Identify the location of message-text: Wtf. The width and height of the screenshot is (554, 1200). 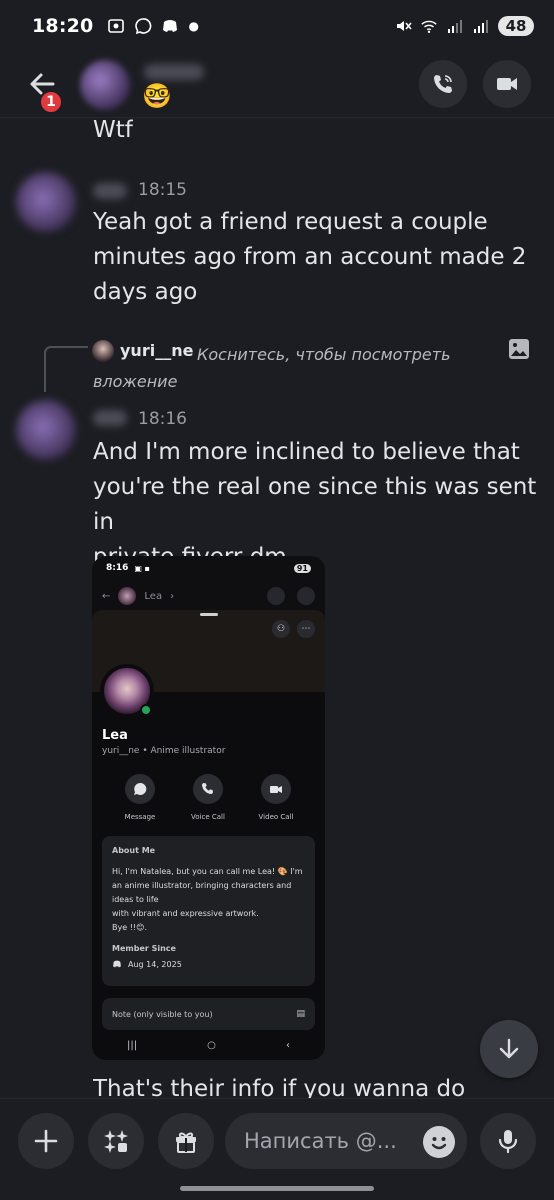
(113, 129).